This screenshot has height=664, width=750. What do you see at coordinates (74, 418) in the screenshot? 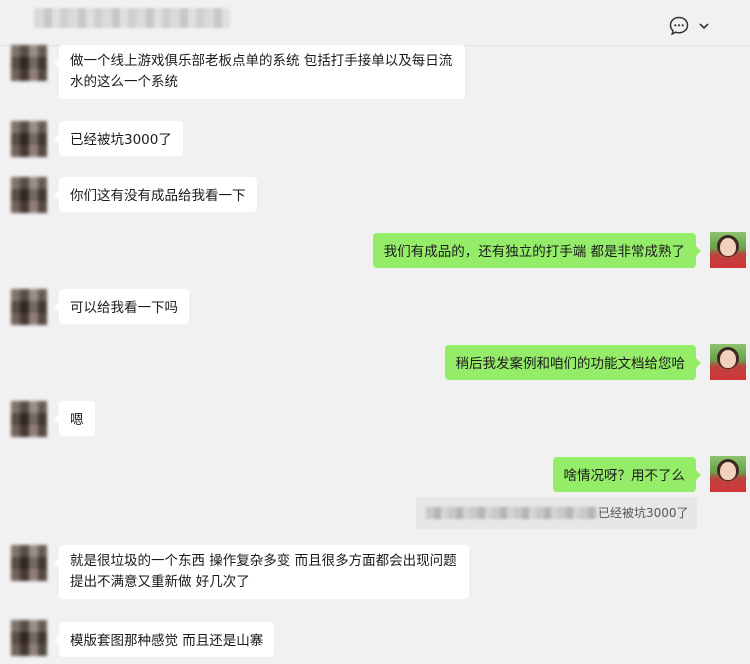
I see `message-bubble: 嗯` at bounding box center [74, 418].